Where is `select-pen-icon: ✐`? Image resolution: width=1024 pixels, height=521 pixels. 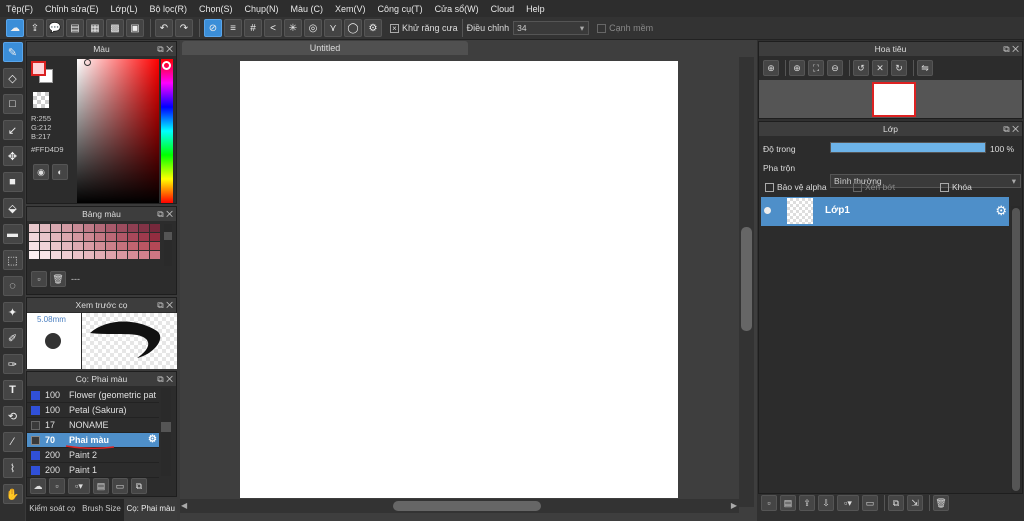 select-pen-icon: ✐ is located at coordinates (12, 338).